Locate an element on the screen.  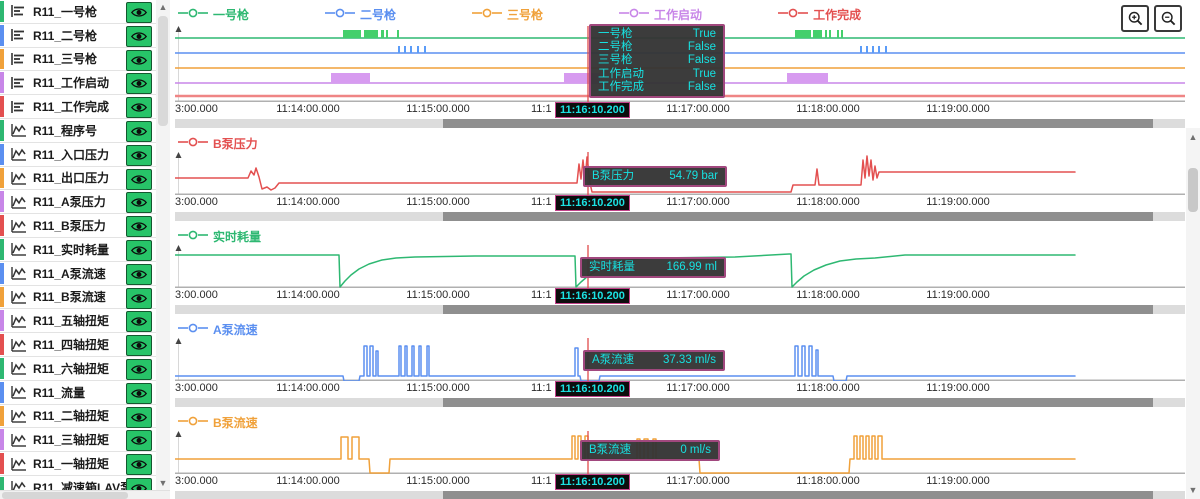
sidebar-item: R11_流量 is located at coordinates (78, 392).